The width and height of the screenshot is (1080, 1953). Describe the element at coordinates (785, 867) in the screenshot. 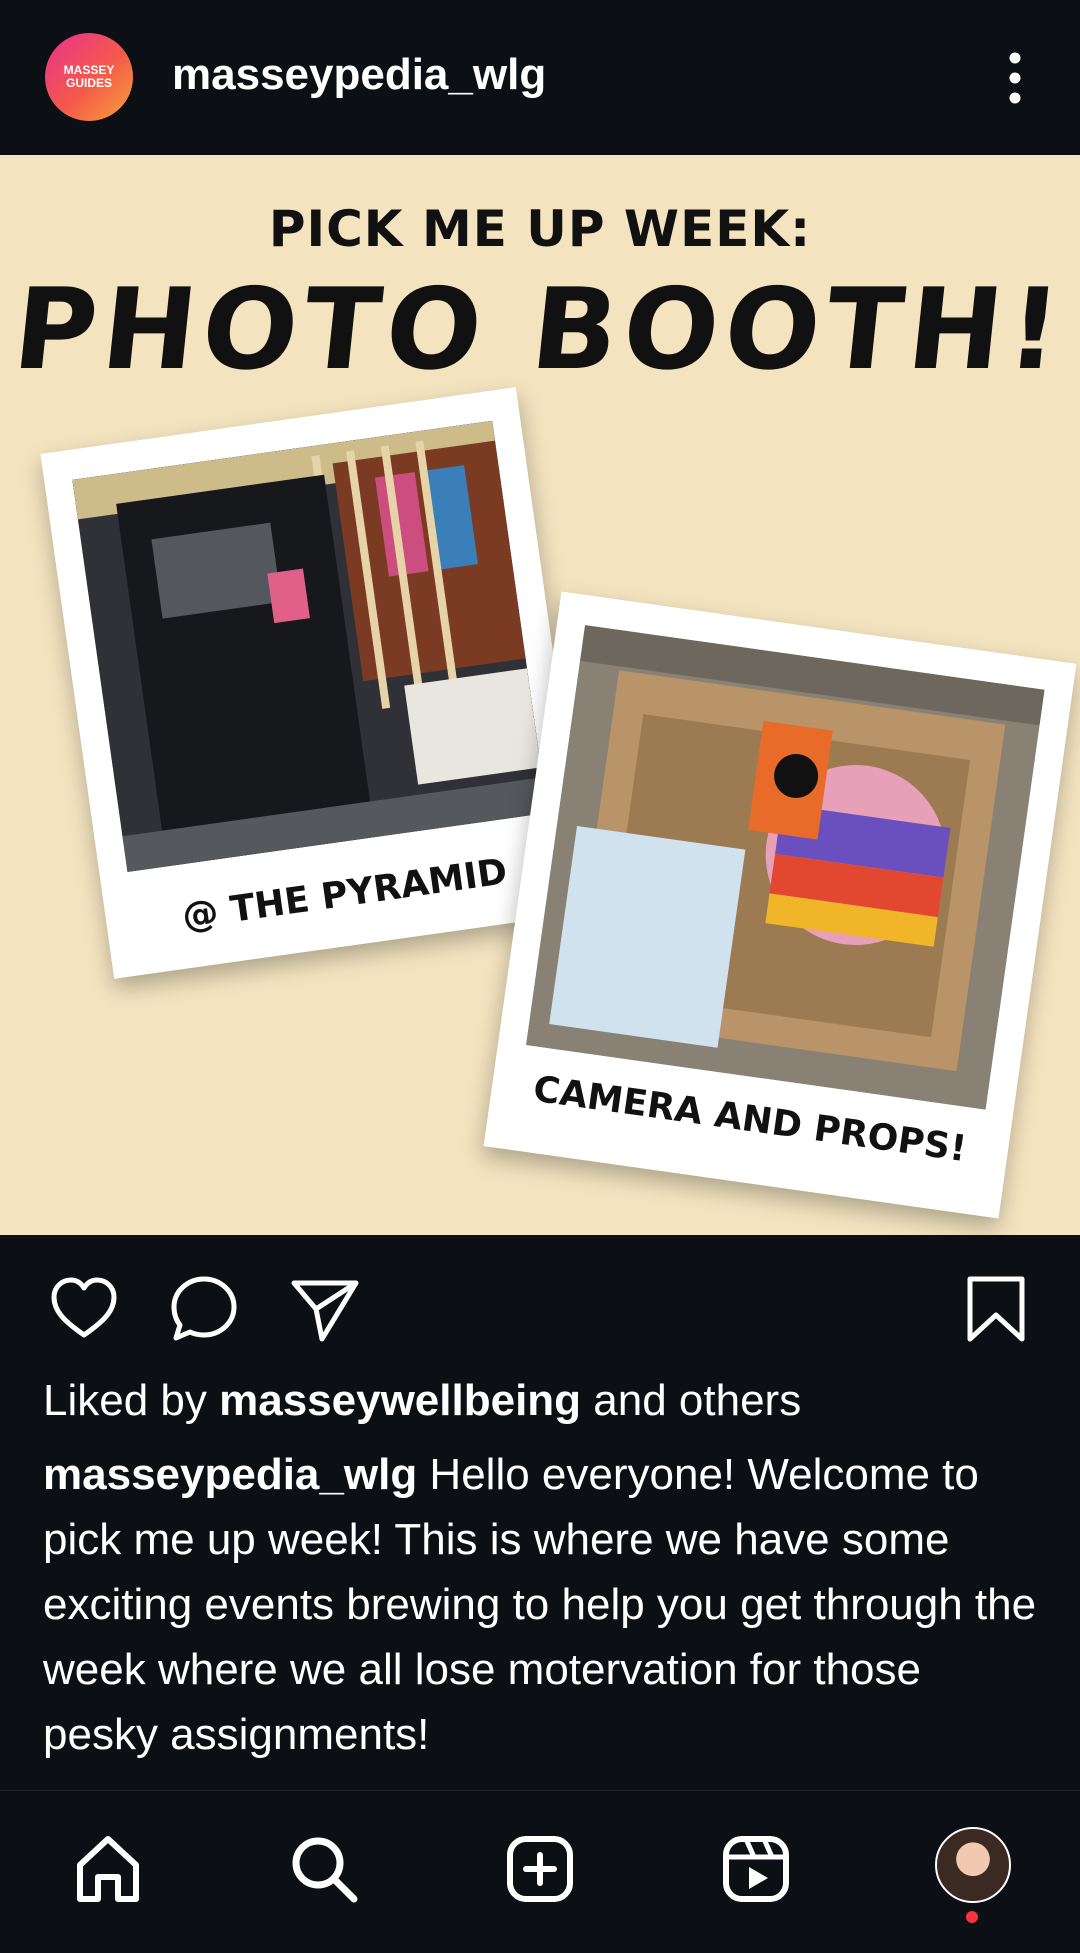

I see `camera-props-picture` at that location.